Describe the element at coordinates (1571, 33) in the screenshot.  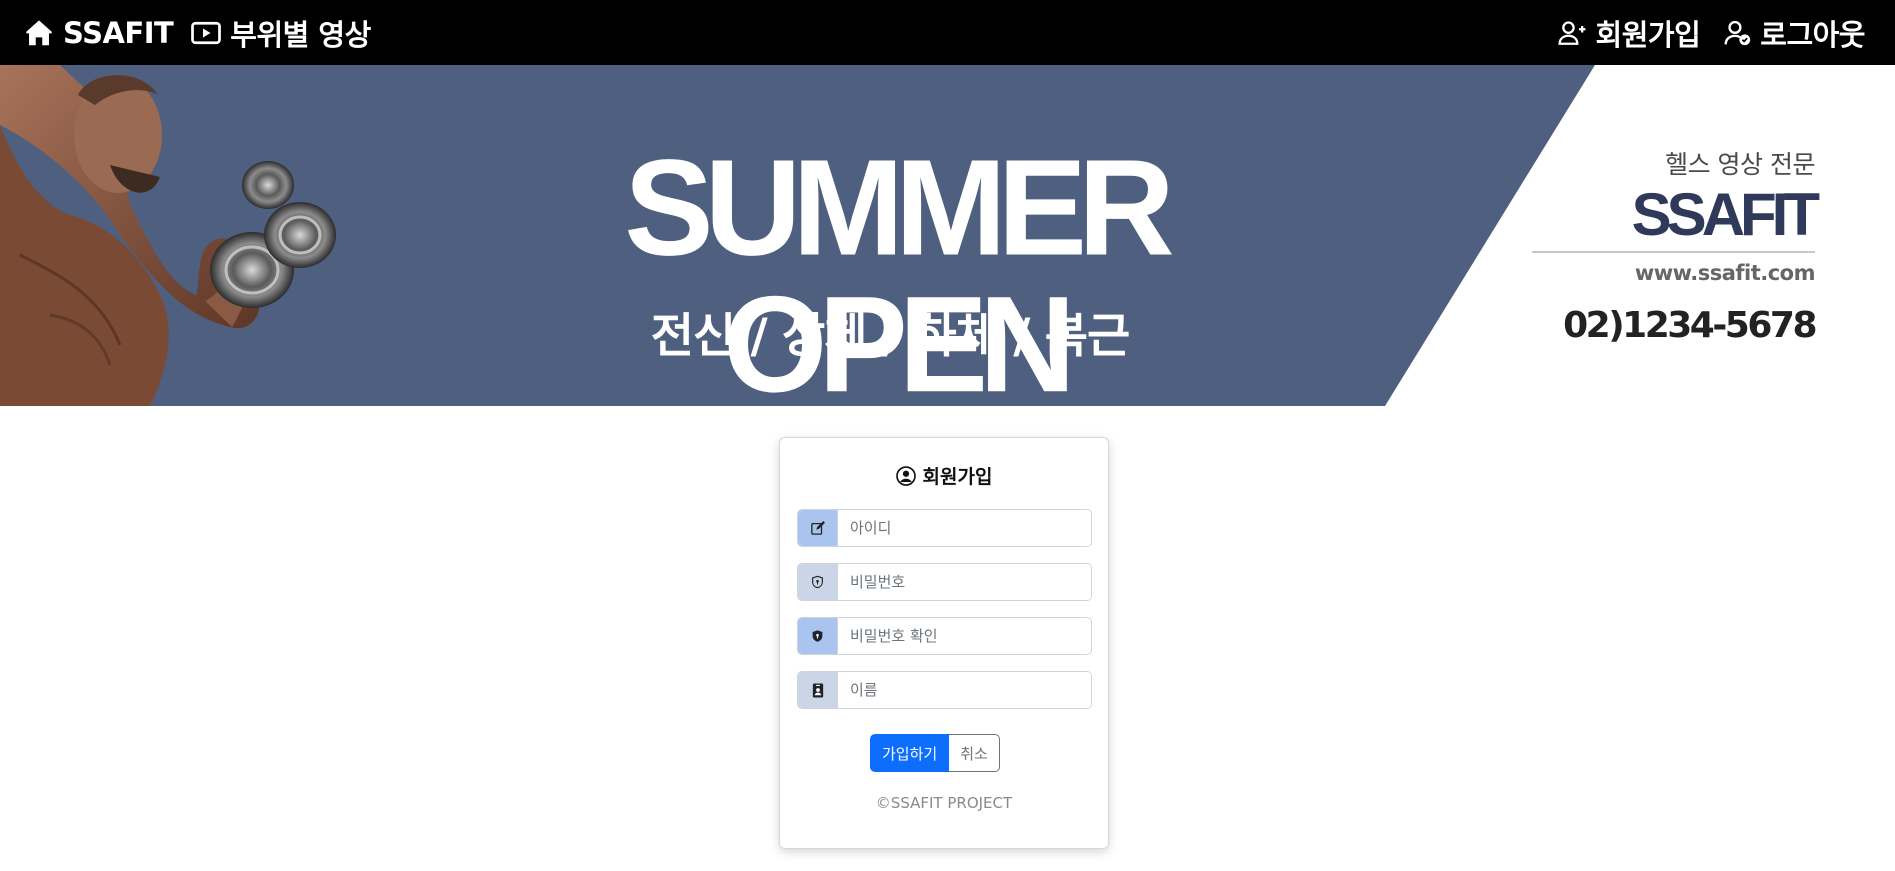
I see `person-plus-icon` at that location.